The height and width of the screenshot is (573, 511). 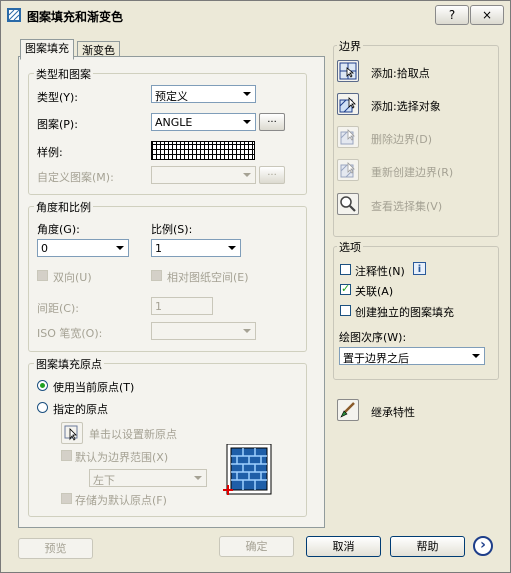 What do you see at coordinates (69, 364) in the screenshot?
I see `origin-group-label: 图案填充原点` at bounding box center [69, 364].